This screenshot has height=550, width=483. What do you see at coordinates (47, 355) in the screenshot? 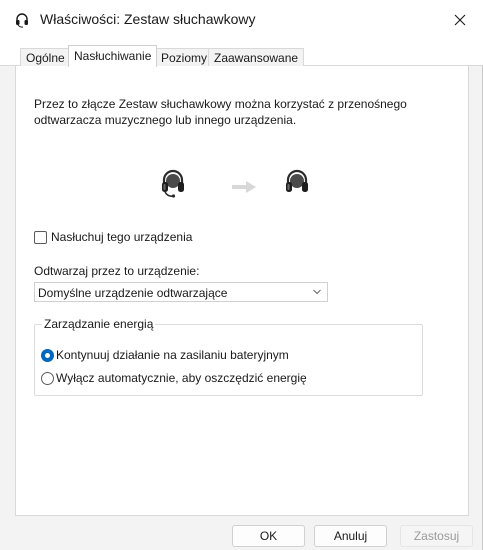
I see `radio-continue-on-battery` at bounding box center [47, 355].